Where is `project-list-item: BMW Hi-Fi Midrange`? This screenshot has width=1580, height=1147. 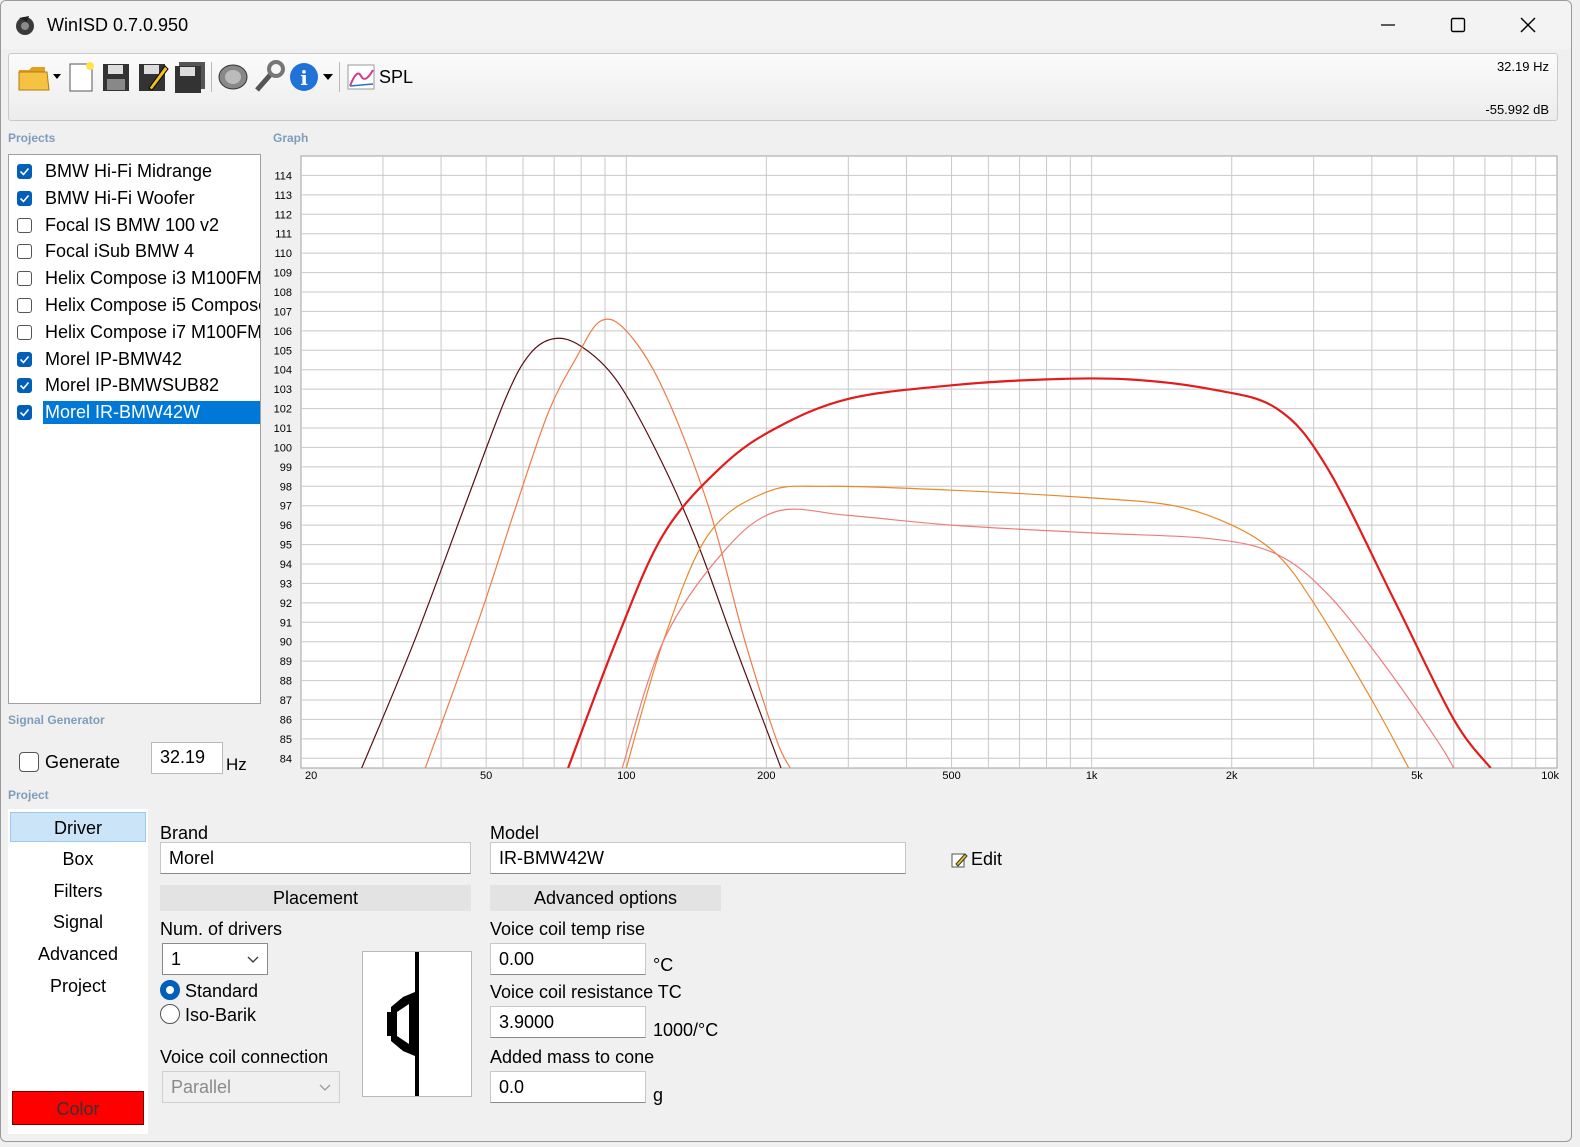
project-list-item: BMW Hi-Fi Midrange is located at coordinates (134, 171).